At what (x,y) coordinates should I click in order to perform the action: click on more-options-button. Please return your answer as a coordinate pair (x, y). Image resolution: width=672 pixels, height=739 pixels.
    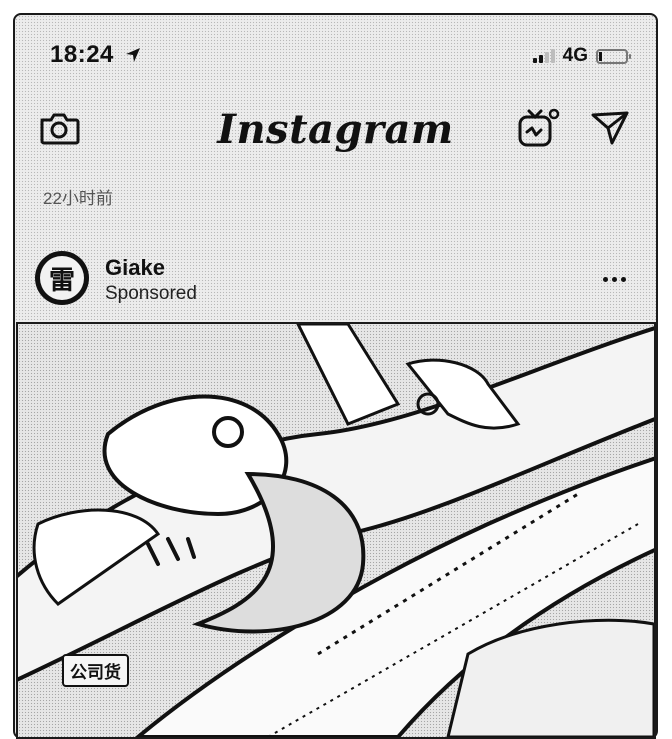
    Looking at the image, I should click on (614, 279).